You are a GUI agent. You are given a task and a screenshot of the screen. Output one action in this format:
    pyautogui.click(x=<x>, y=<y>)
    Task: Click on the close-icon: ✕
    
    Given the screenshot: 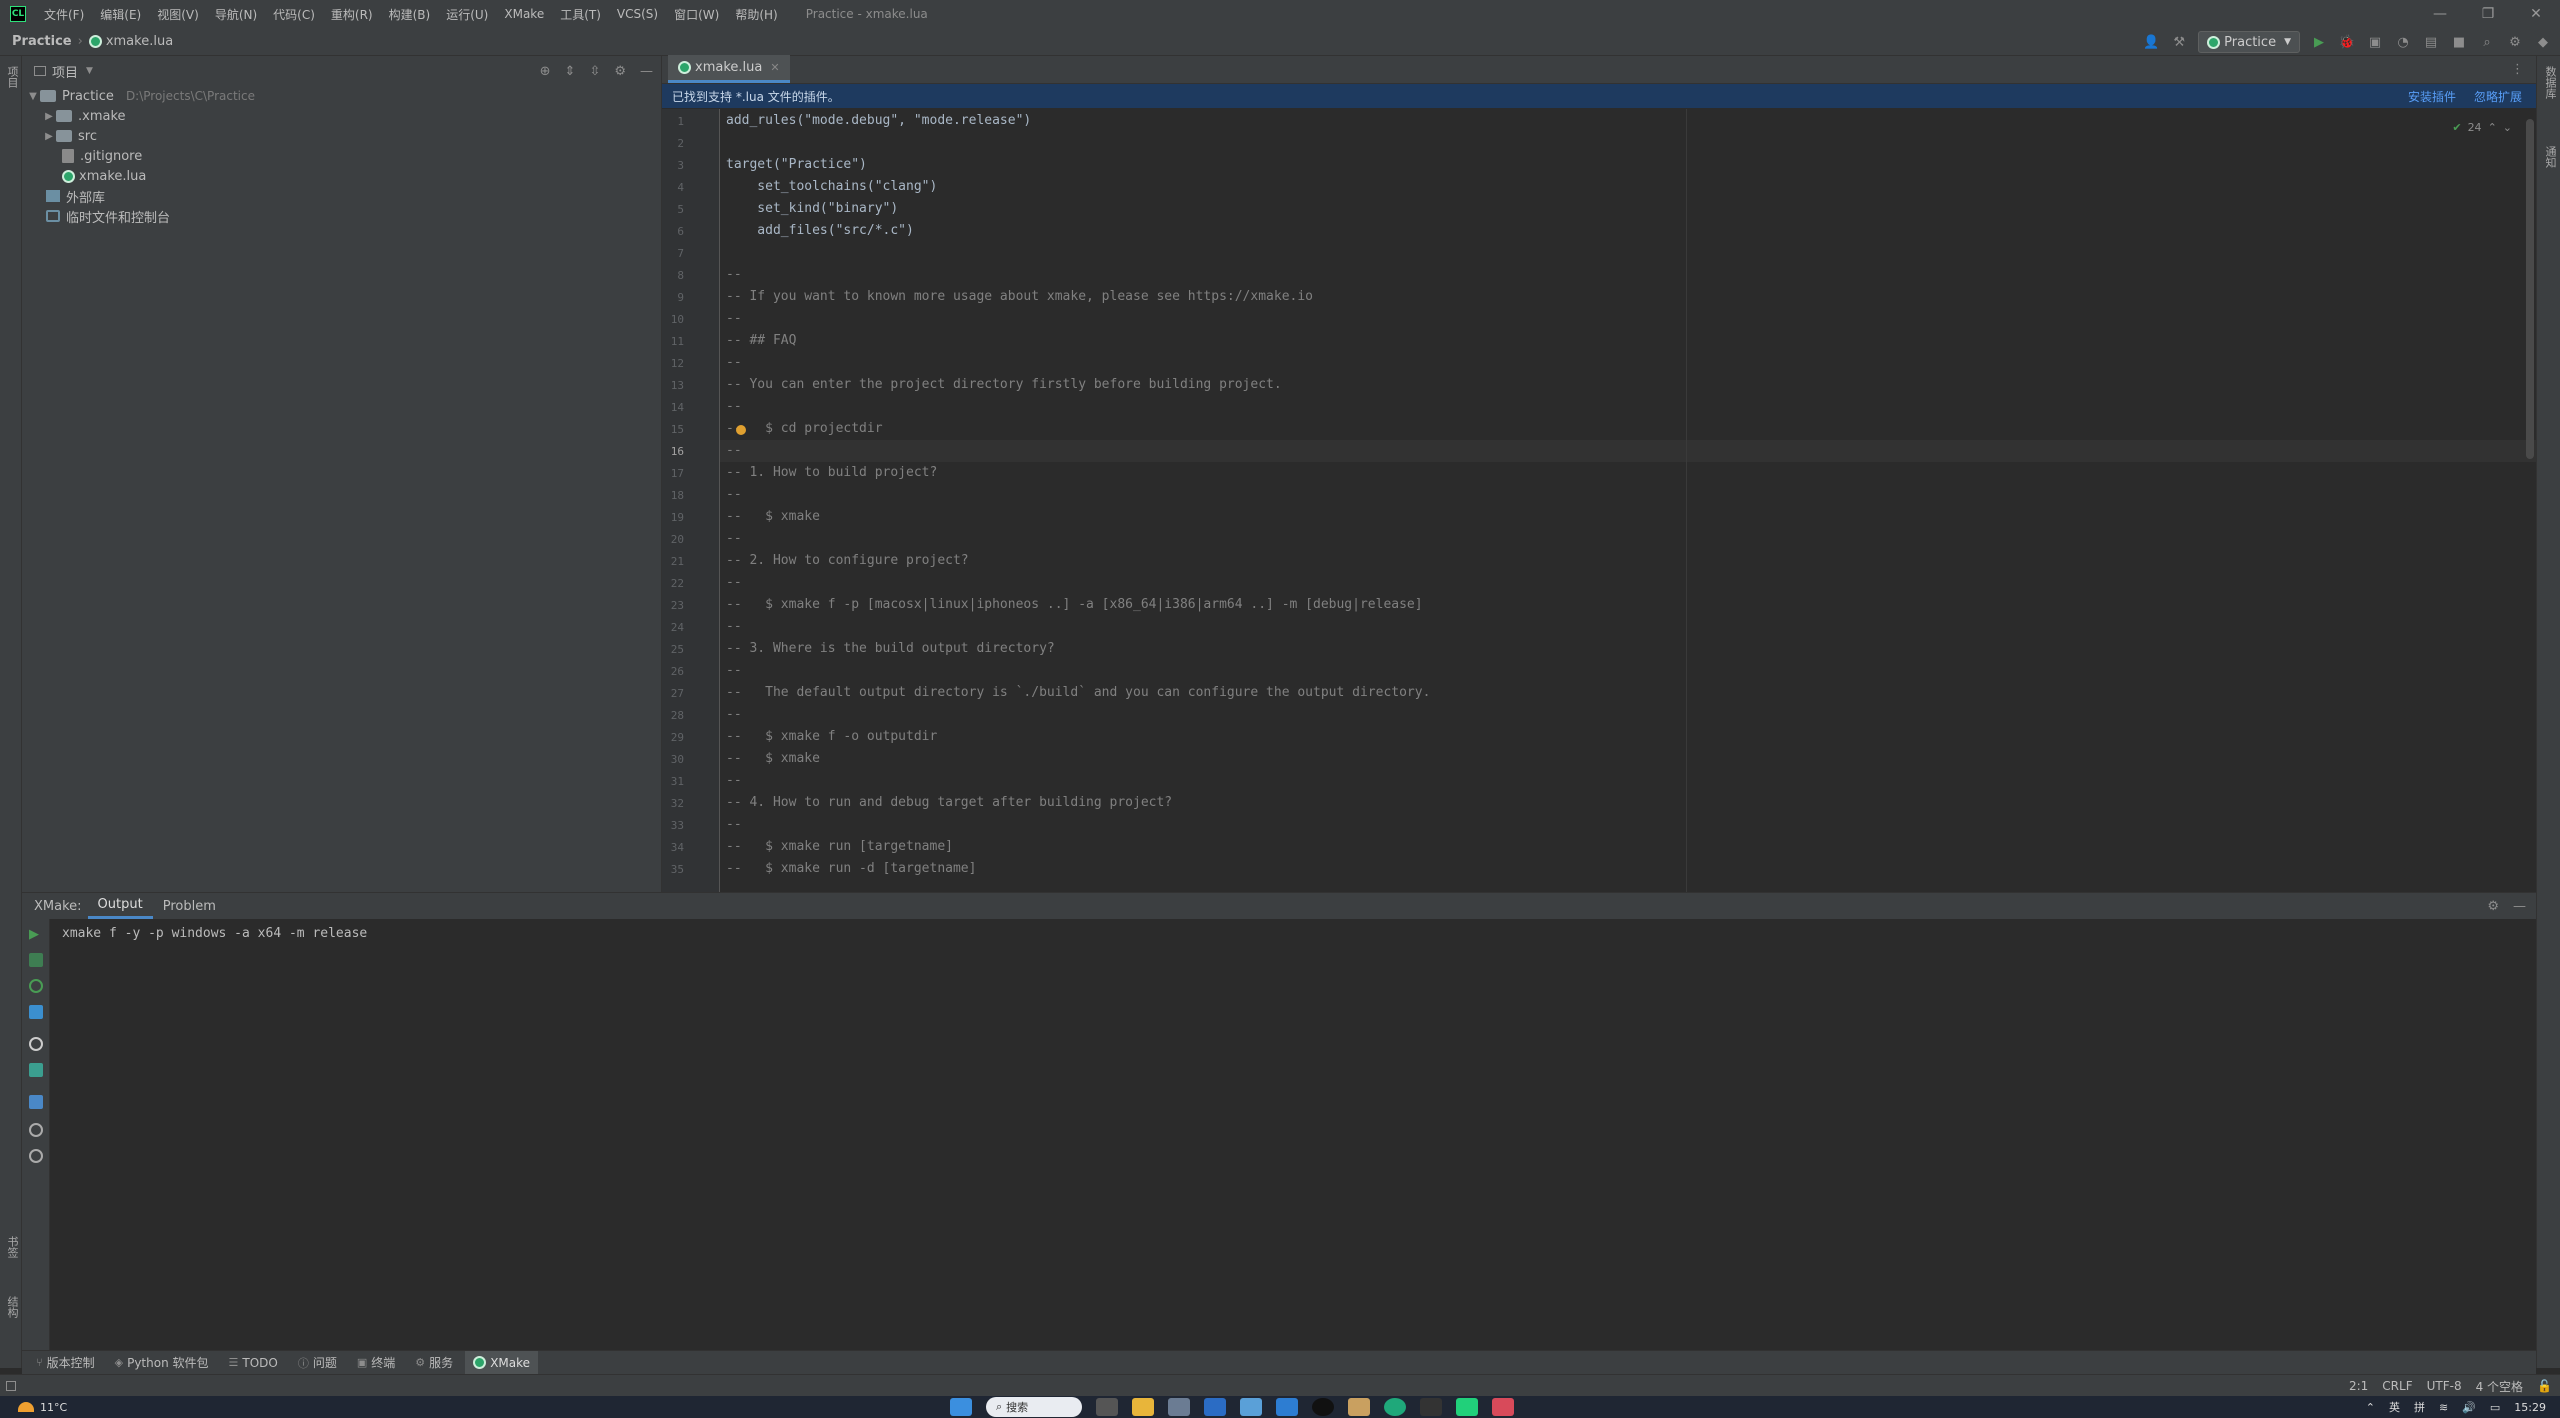 What is the action you would take?
    pyautogui.click(x=2536, y=14)
    